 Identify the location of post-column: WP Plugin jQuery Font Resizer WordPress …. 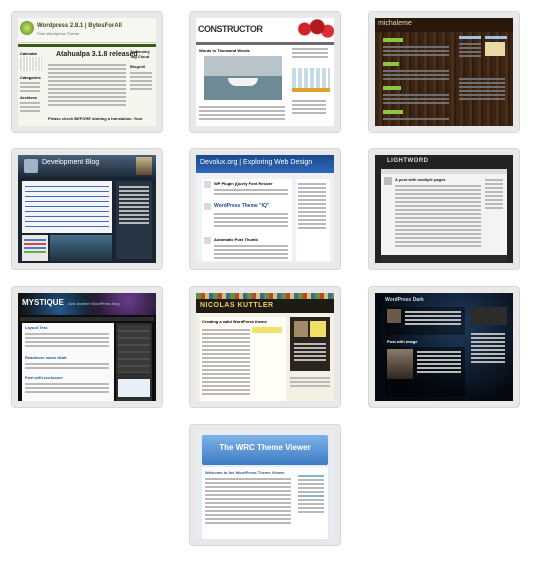
(247, 220).